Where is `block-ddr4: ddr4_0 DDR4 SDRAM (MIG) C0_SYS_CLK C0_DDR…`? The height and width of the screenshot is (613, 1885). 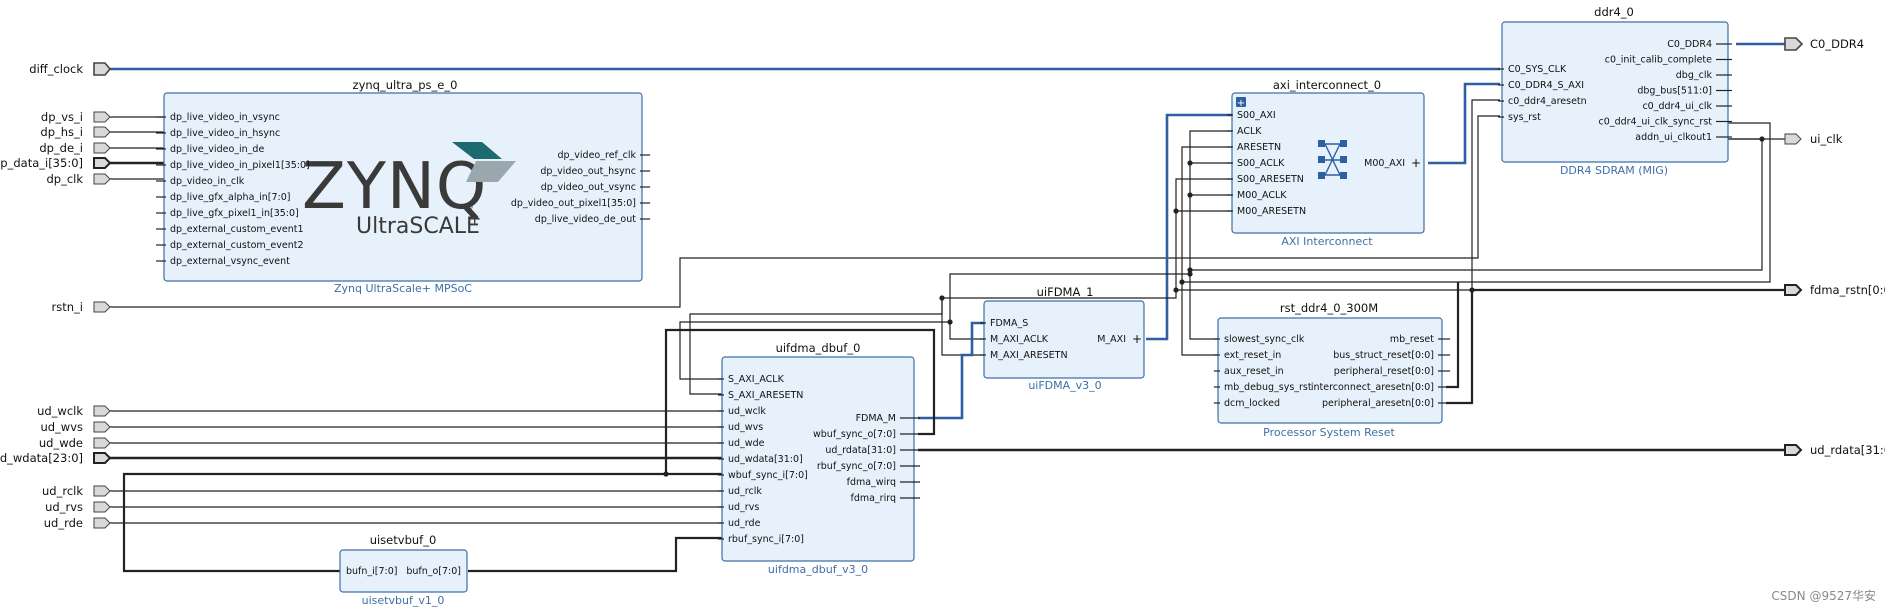 block-ddr4: ddr4_0 DDR4 SDRAM (MIG) C0_SYS_CLK C0_DDR… is located at coordinates (1615, 91).